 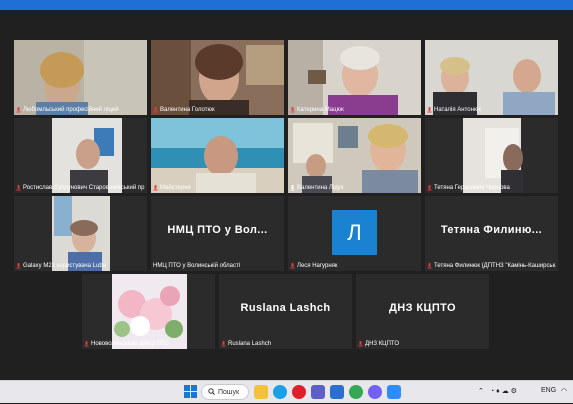 I want to click on name-tile-14: Ruslana Lashch Ruslana Lashch, so click(x=285, y=311).